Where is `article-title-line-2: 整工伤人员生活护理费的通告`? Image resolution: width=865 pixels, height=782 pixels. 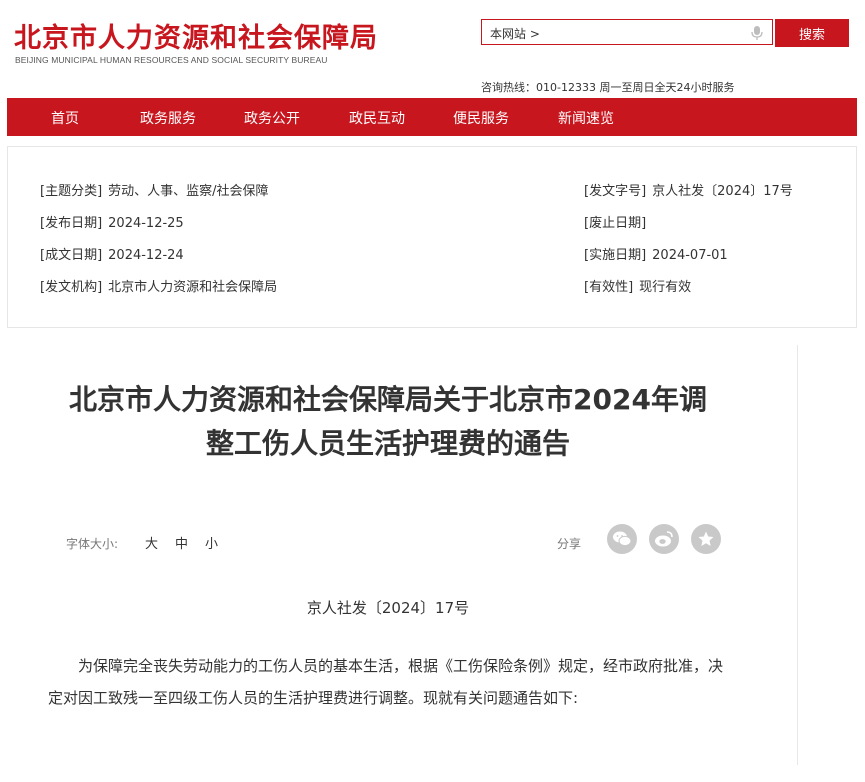 article-title-line-2: 整工伤人员生活护理费的通告 is located at coordinates (387, 443).